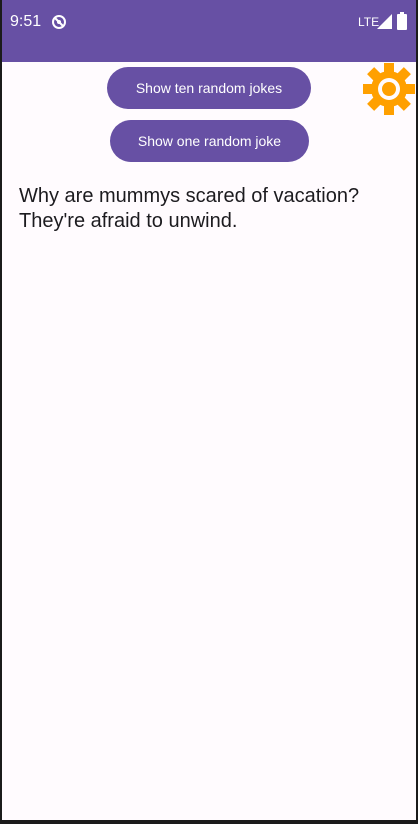 This screenshot has width=418, height=824. Describe the element at coordinates (384, 21) in the screenshot. I see `signal-icon` at that location.